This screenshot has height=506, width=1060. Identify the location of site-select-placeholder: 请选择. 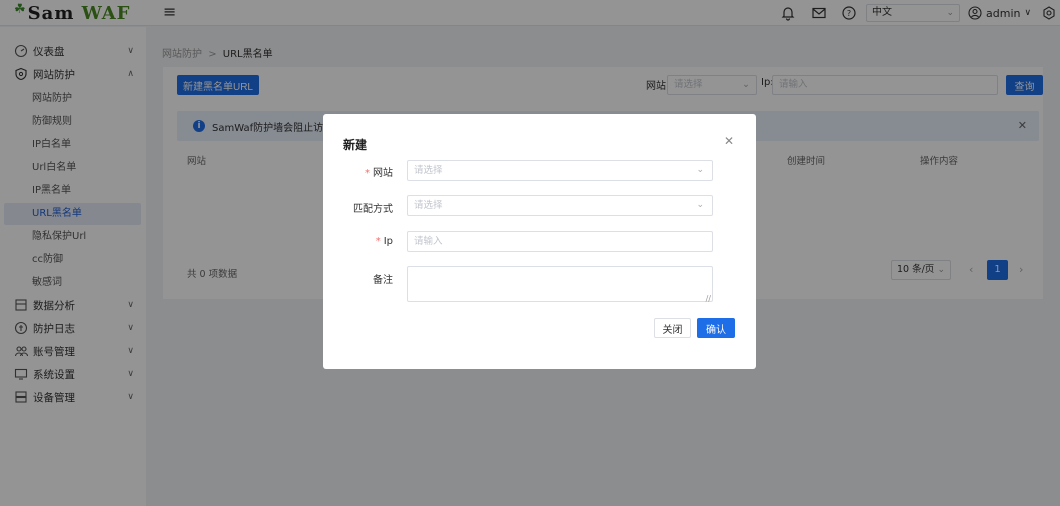
(428, 170).